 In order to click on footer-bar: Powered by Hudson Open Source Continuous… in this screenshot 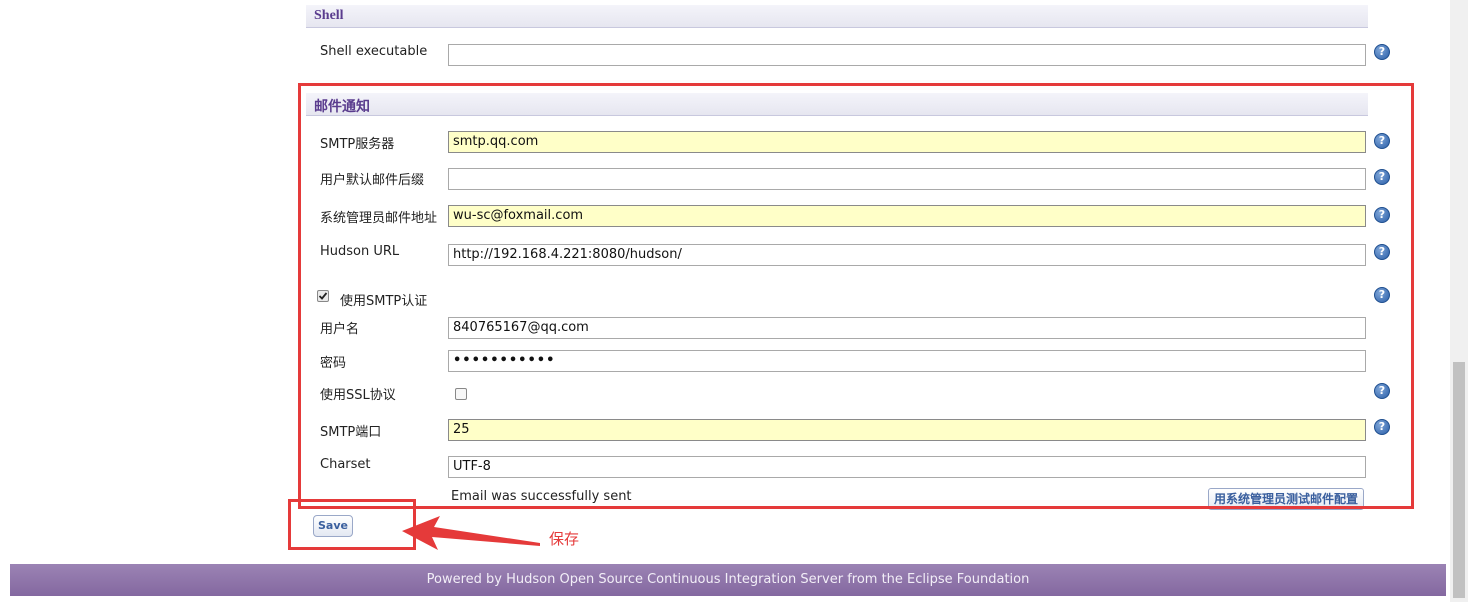, I will do `click(728, 580)`.